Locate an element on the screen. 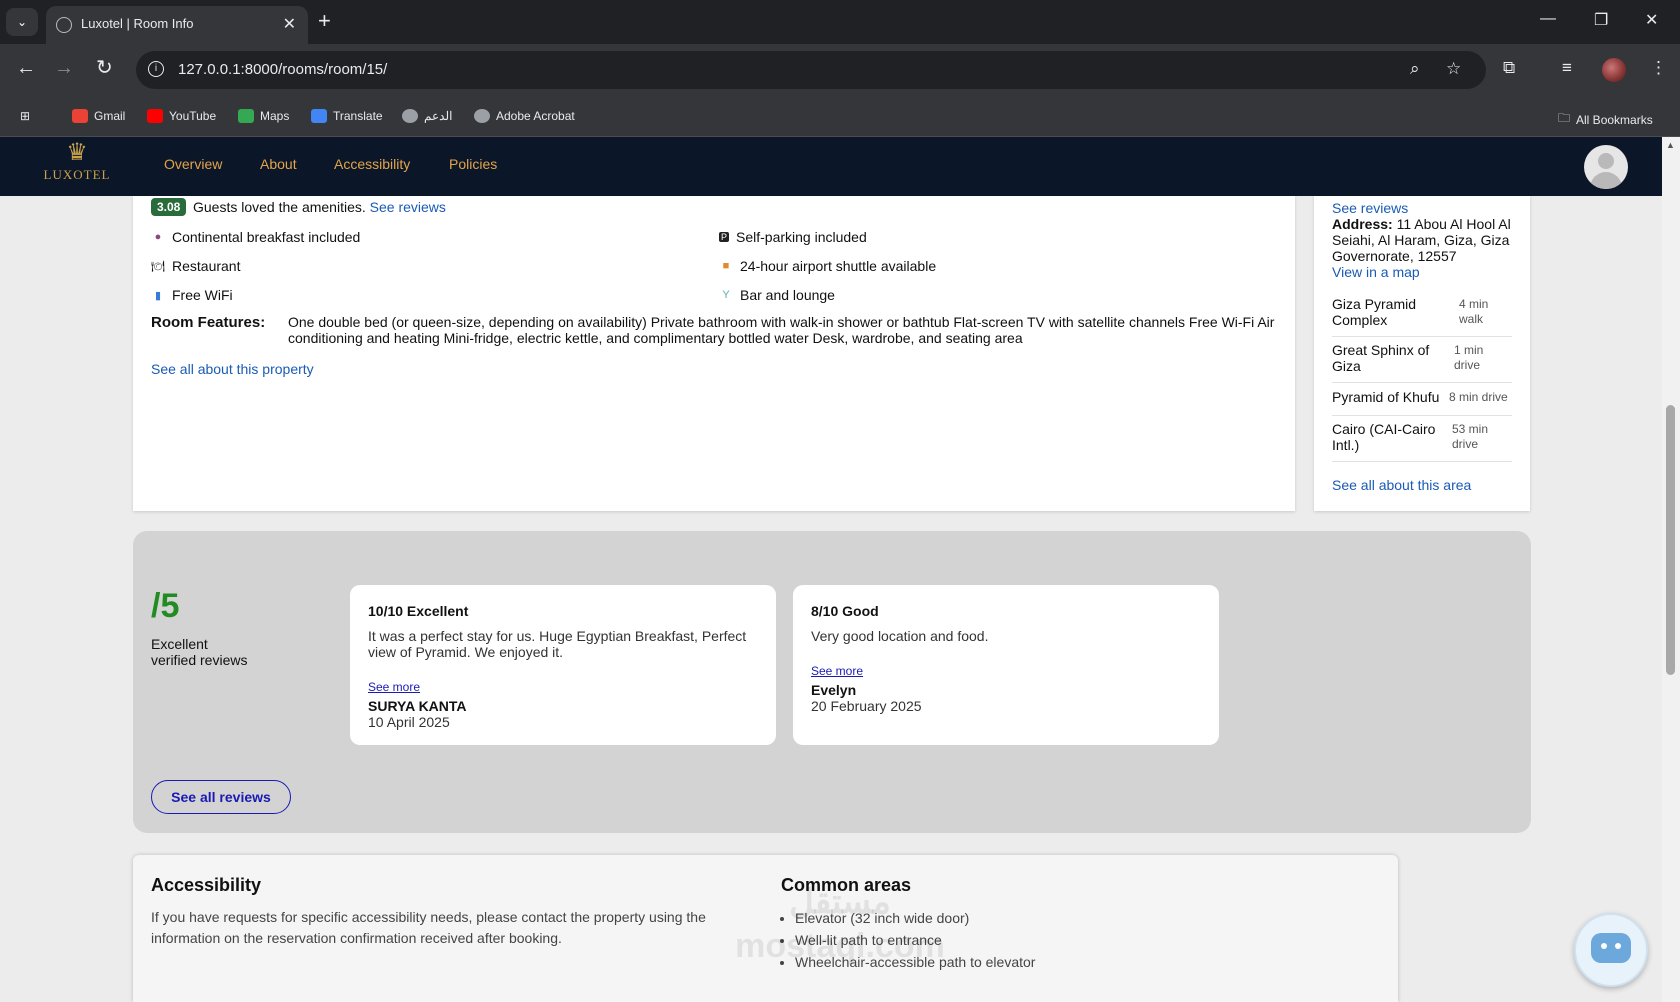 The image size is (1680, 1002). gmail-icon is located at coordinates (80, 116).